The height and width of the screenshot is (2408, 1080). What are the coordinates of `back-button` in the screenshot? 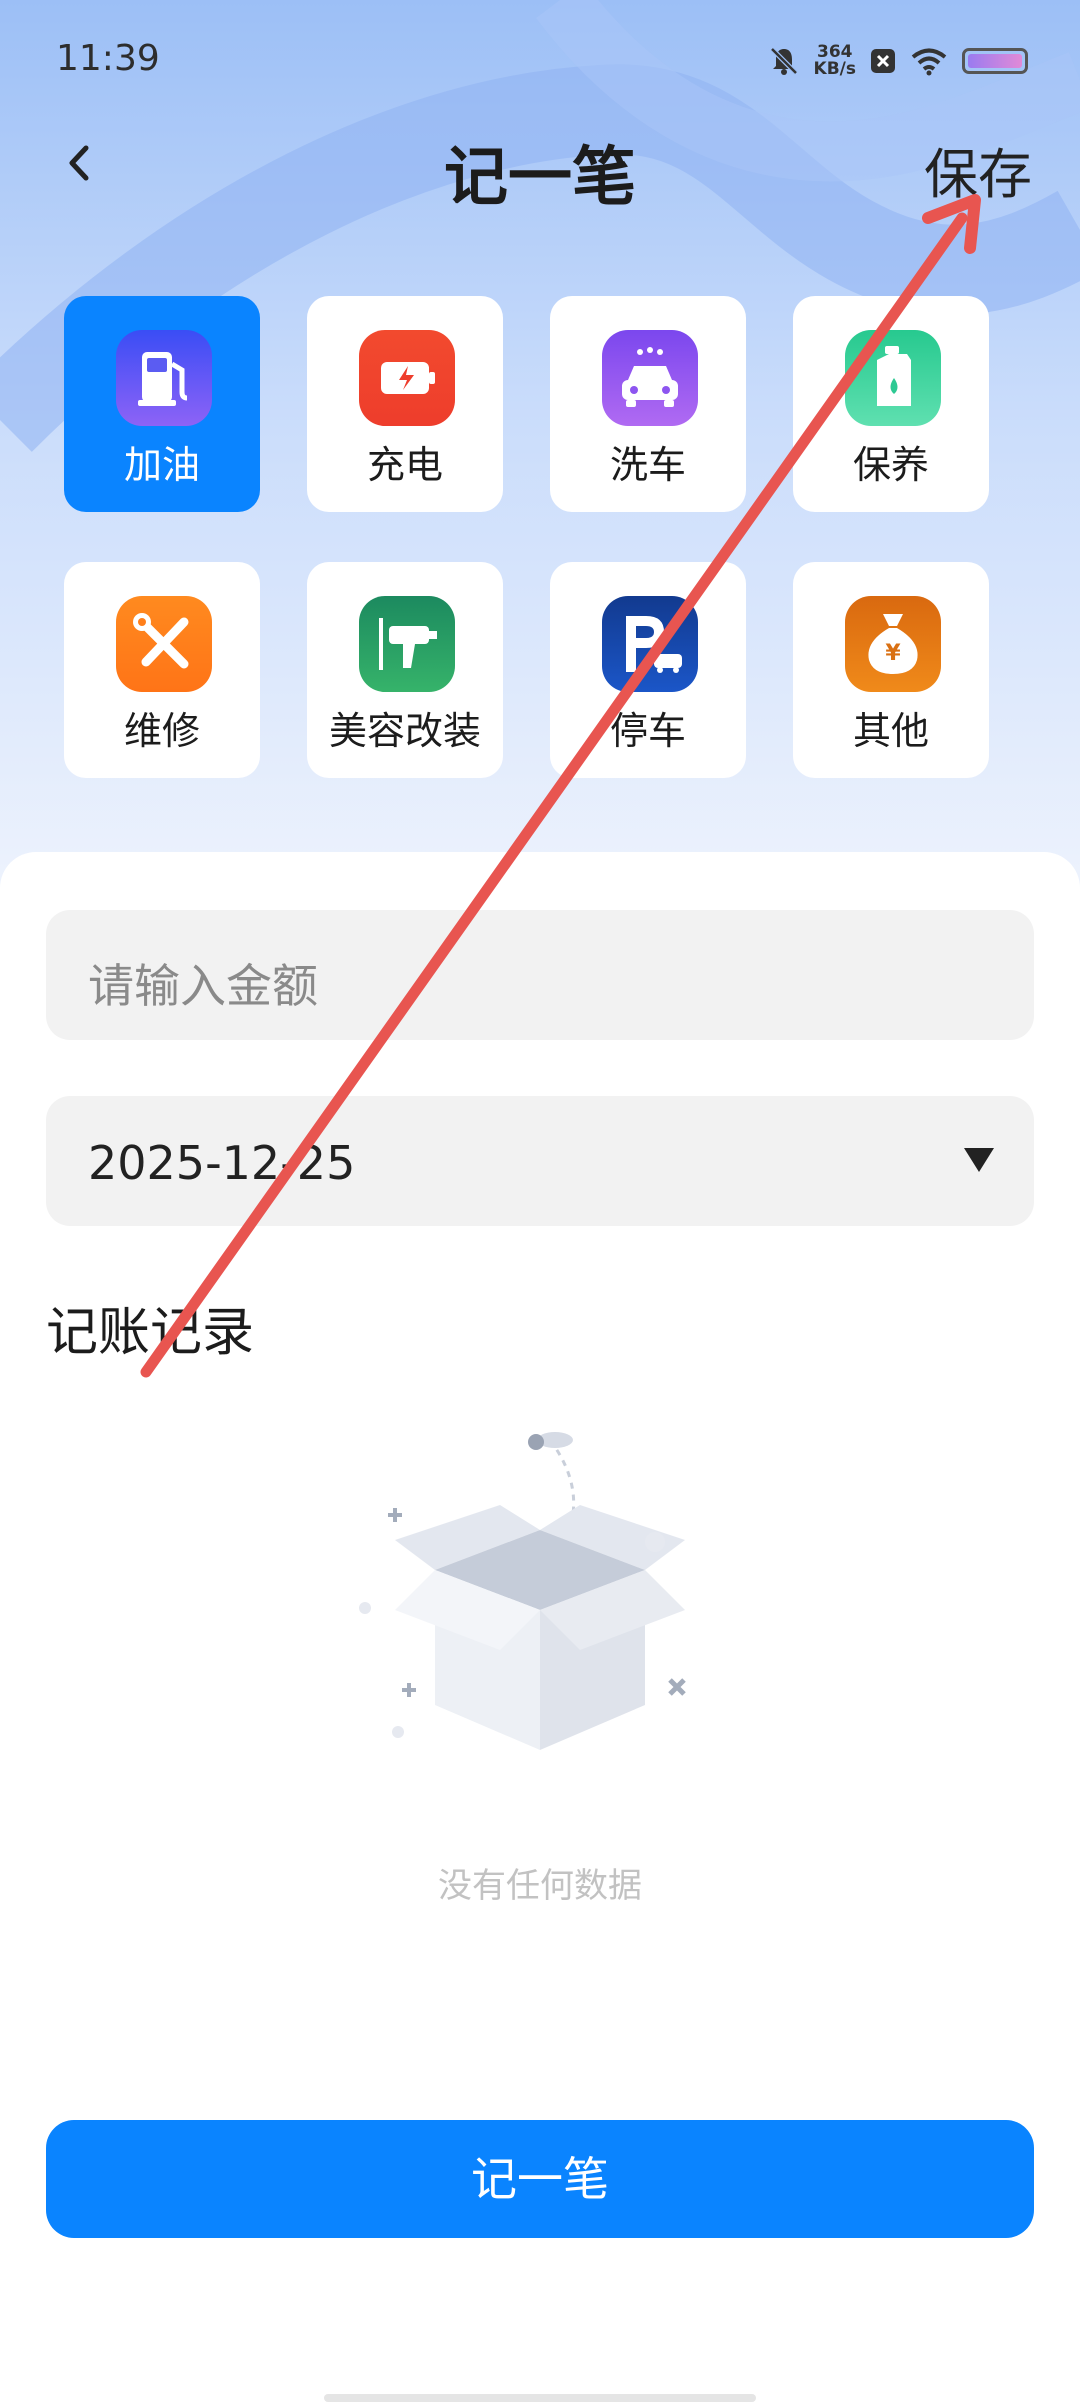 It's located at (81, 163).